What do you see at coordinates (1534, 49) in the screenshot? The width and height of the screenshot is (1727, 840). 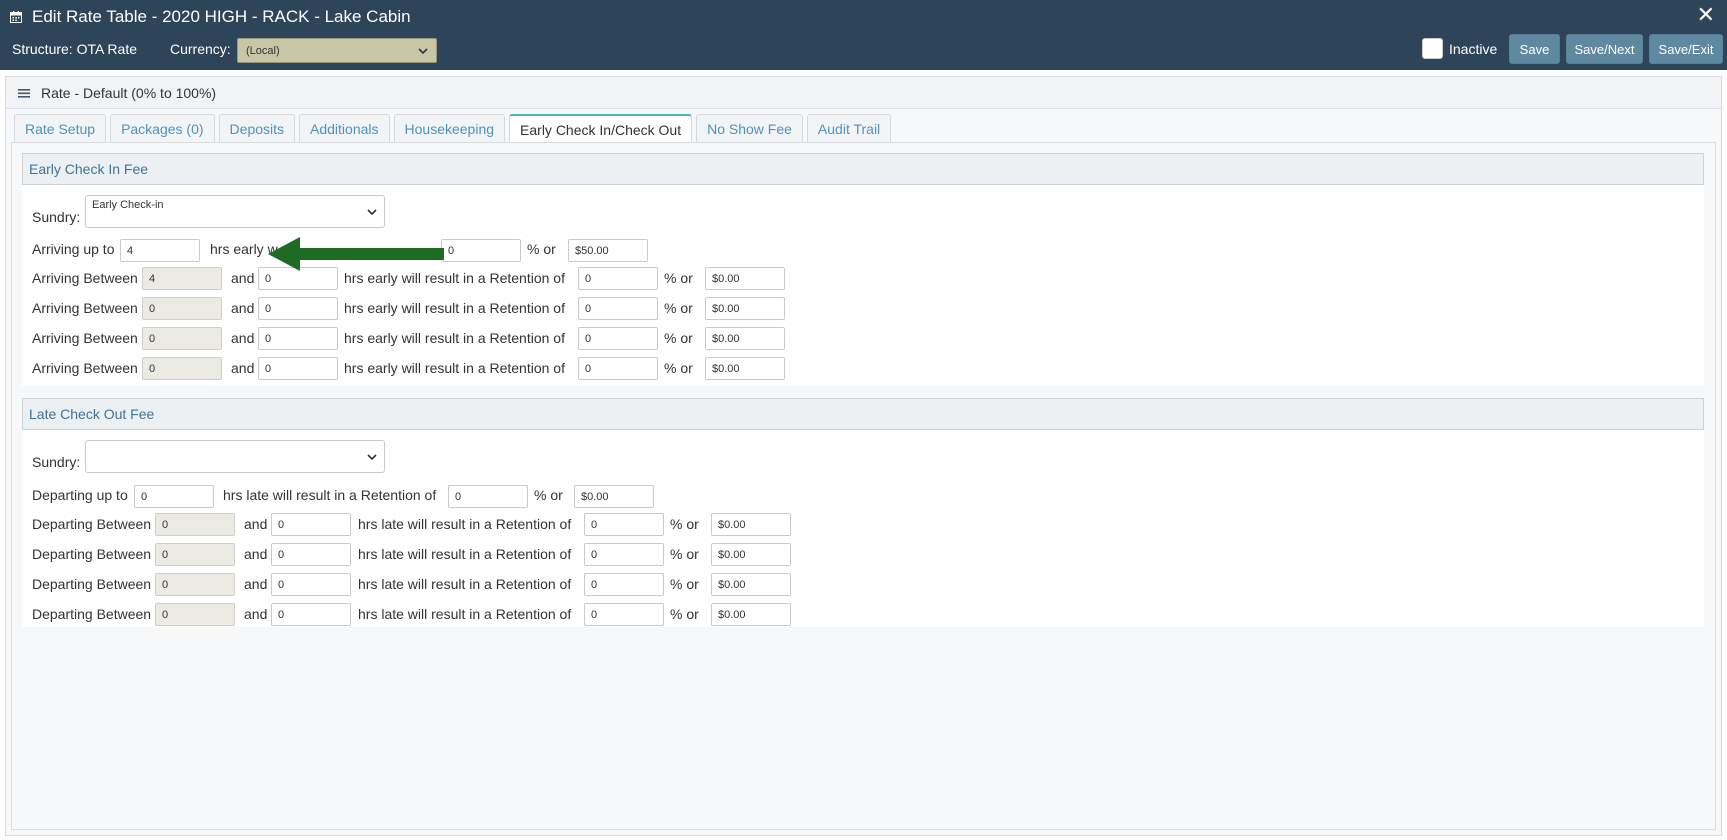 I see `save-button: Save` at bounding box center [1534, 49].